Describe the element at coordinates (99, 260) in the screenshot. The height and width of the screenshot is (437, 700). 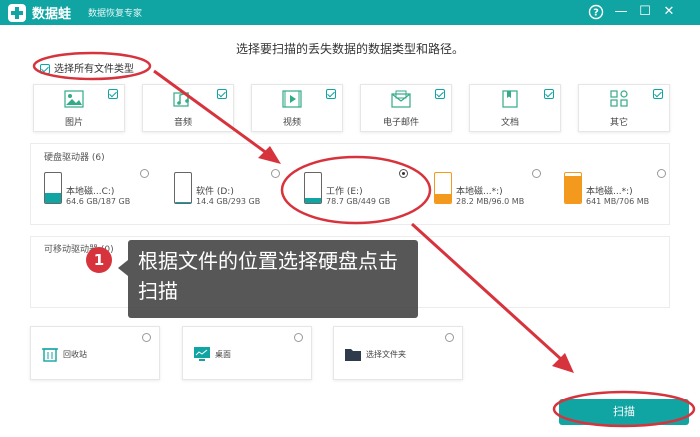
I see `step-number-badge: 1` at that location.